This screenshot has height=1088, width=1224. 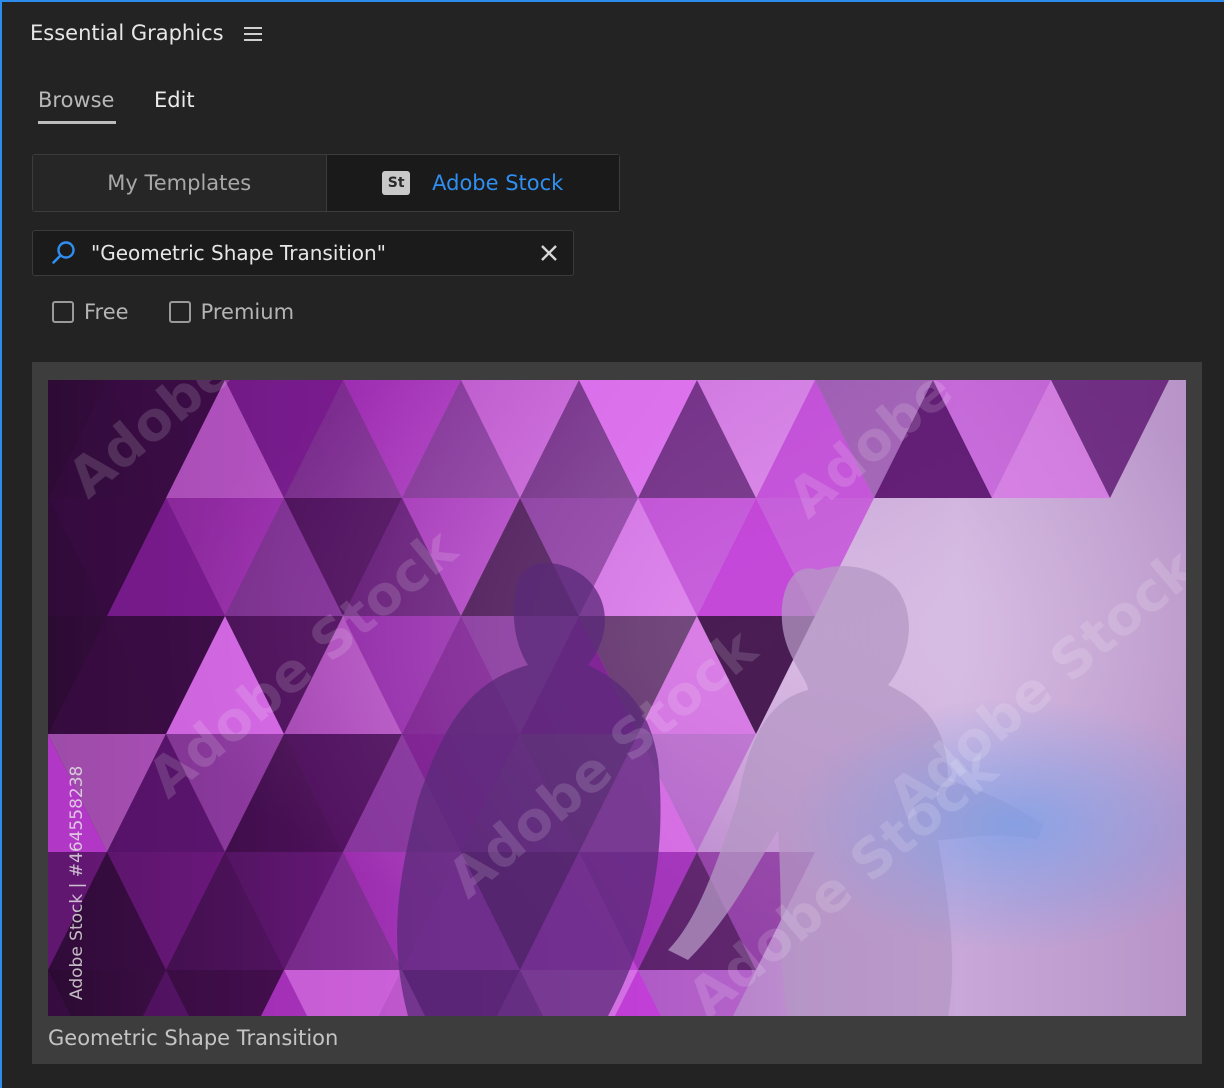 I want to click on panel-header: Essential Graphics, so click(x=146, y=33).